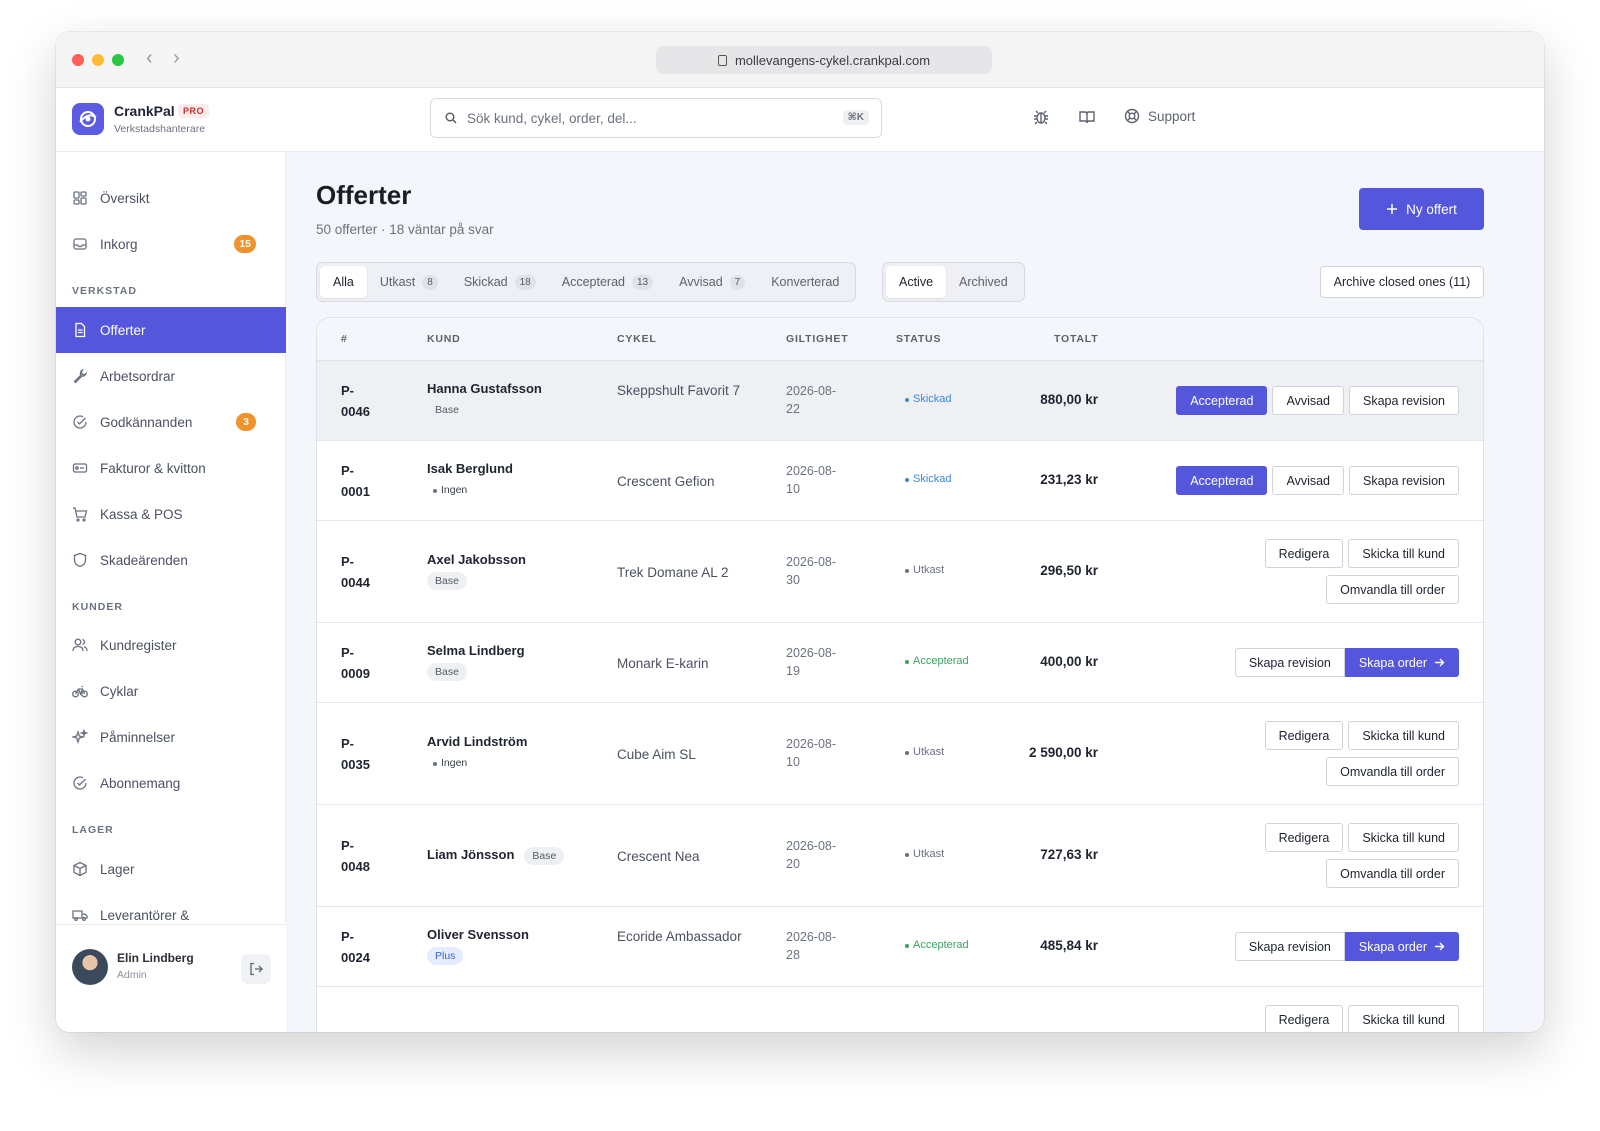 The width and height of the screenshot is (1600, 1131). I want to click on column-header-bike: CYKEL, so click(637, 339).